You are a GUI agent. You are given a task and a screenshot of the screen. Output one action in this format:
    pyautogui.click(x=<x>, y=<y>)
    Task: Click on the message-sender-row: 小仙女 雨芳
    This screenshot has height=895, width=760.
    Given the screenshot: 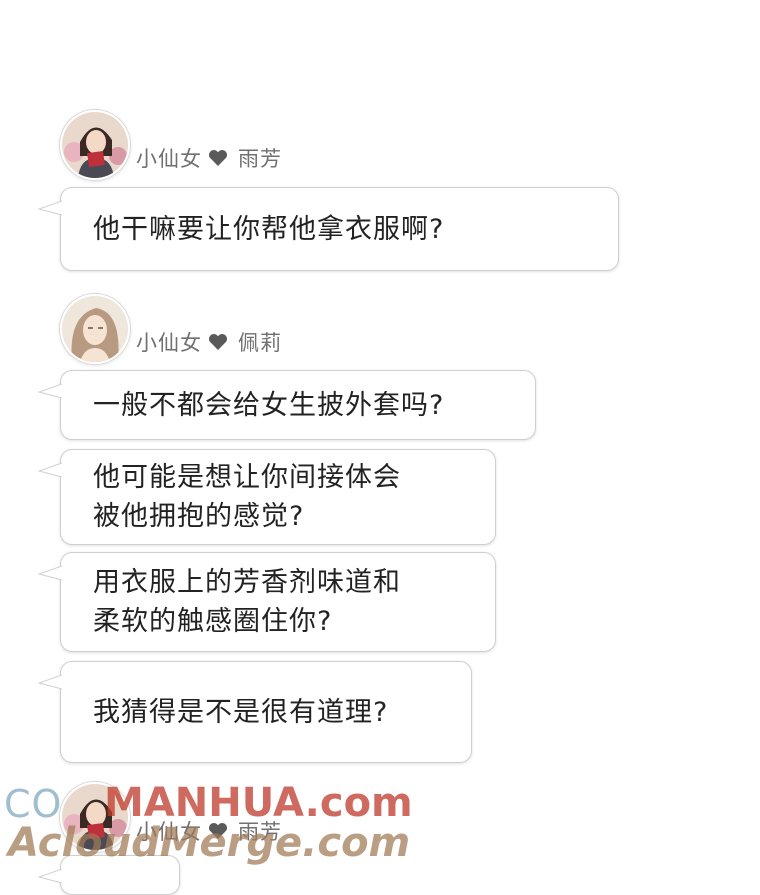 What is the action you would take?
    pyautogui.click(x=171, y=145)
    